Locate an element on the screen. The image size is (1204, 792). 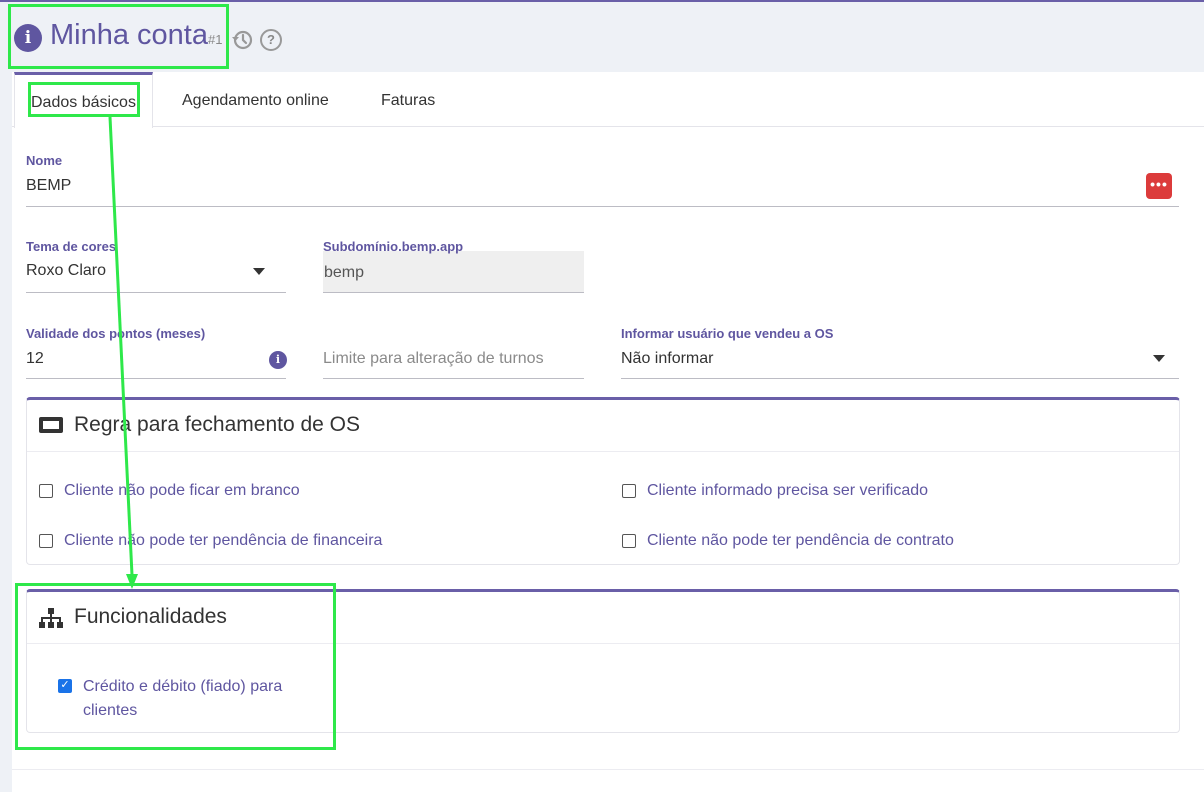
arrow-connector is located at coordinates (123, 352).